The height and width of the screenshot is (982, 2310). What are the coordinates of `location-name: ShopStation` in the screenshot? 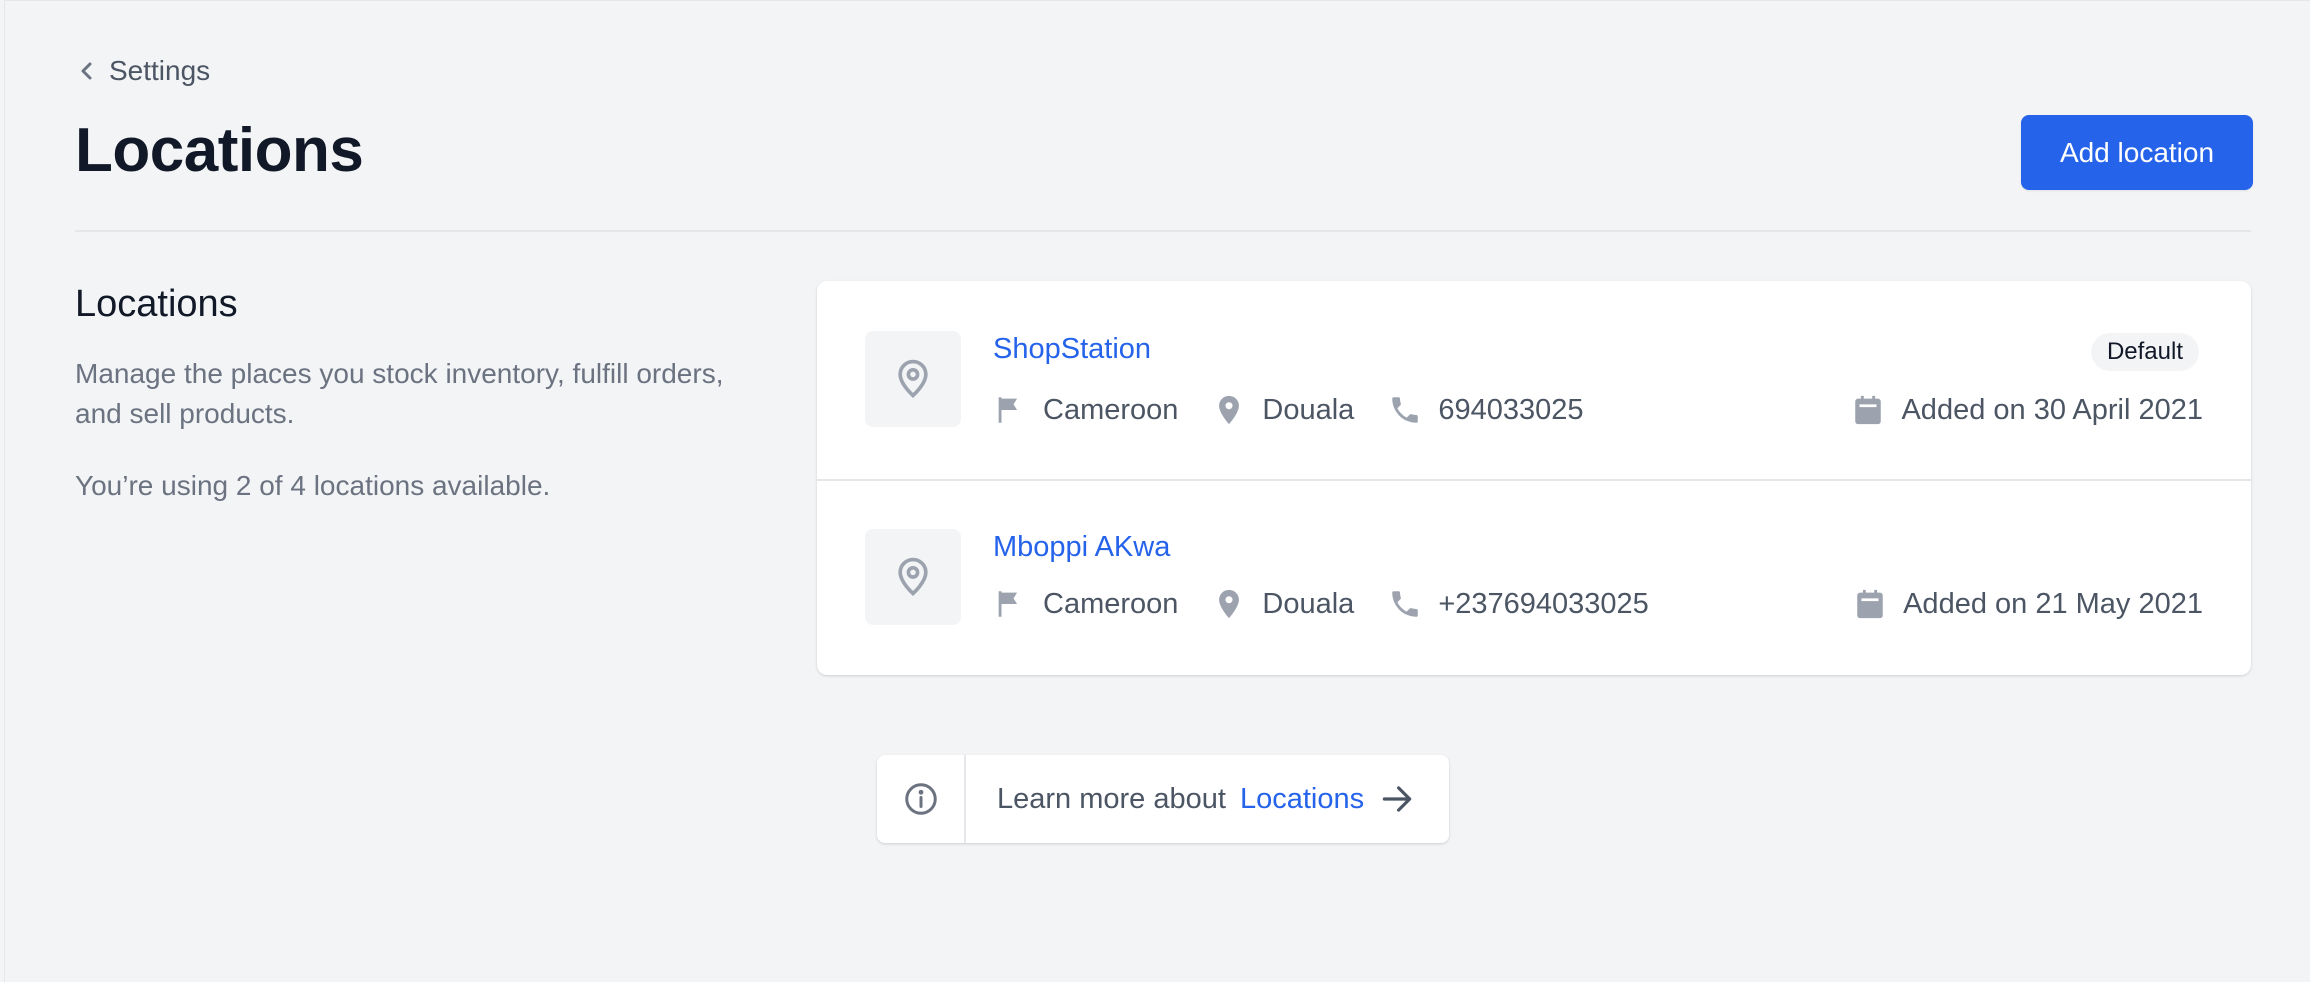 It's located at (1072, 349).